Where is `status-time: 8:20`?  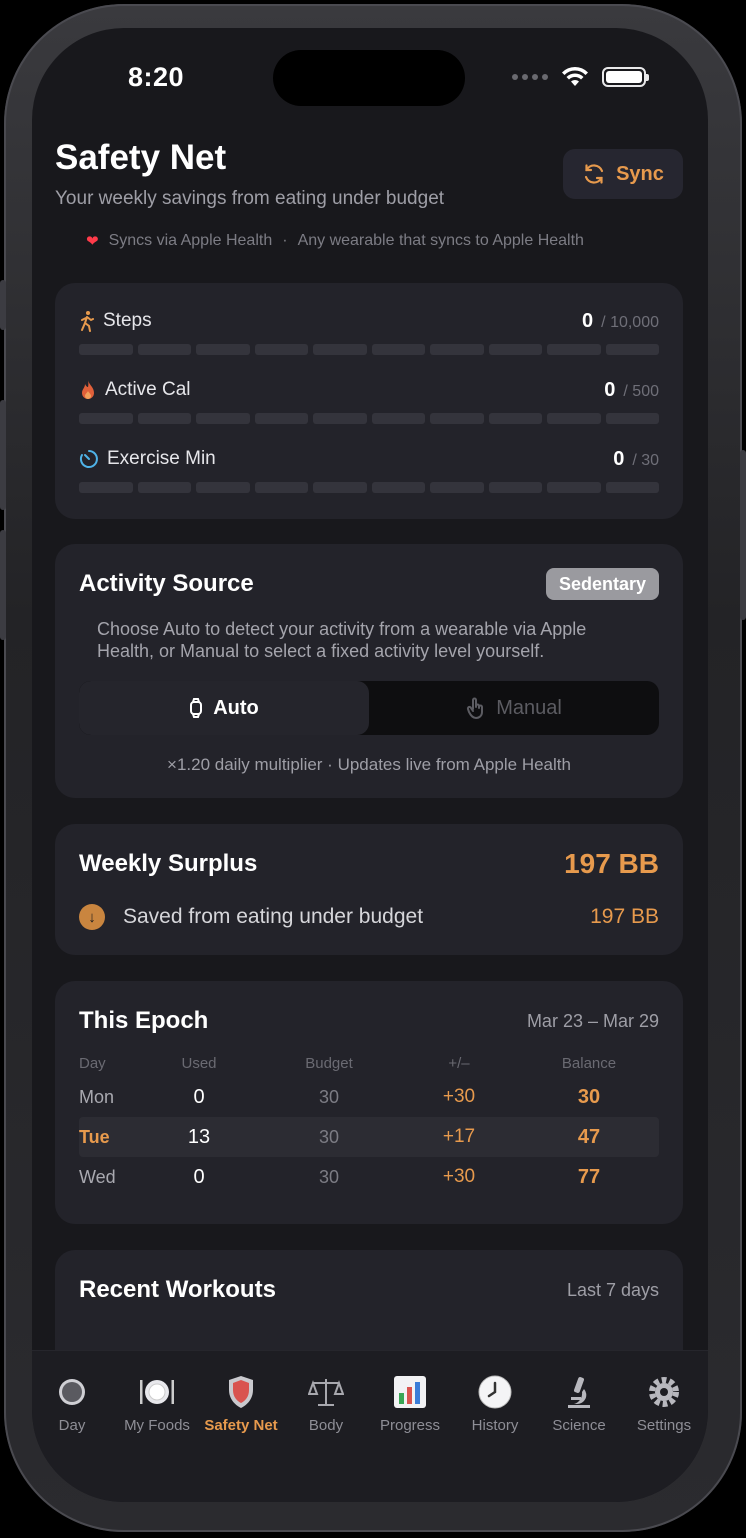
status-time: 8:20 is located at coordinates (156, 77).